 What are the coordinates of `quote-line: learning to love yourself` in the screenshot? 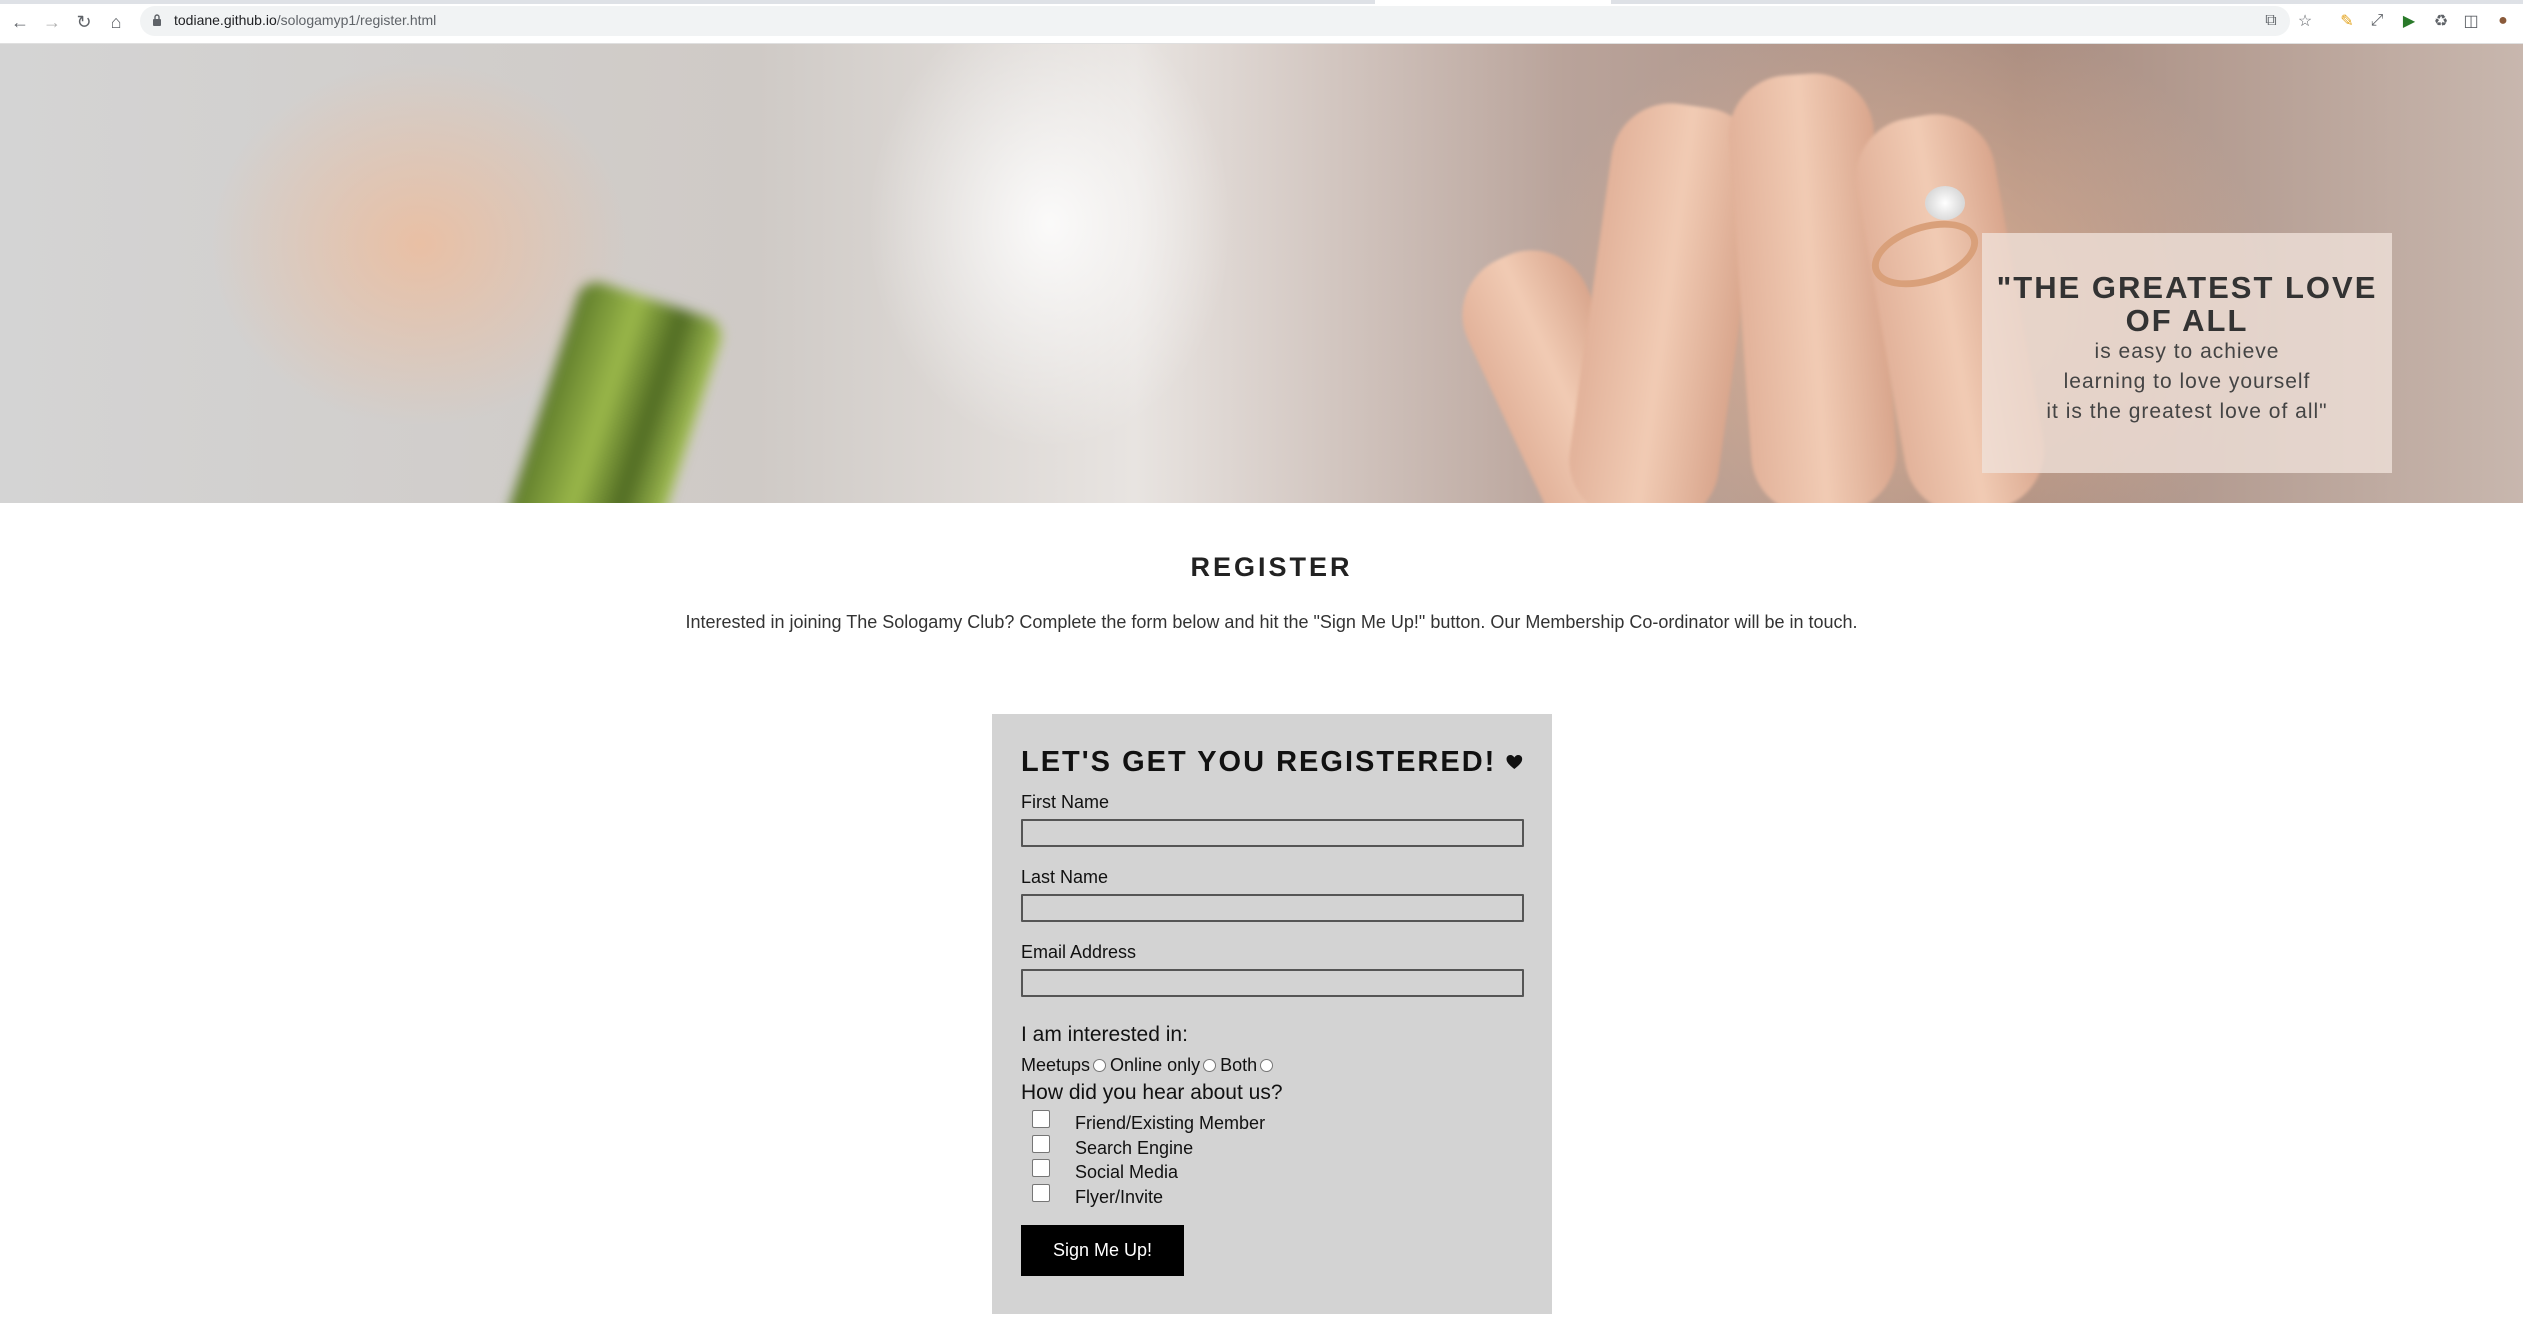 It's located at (2187, 381).